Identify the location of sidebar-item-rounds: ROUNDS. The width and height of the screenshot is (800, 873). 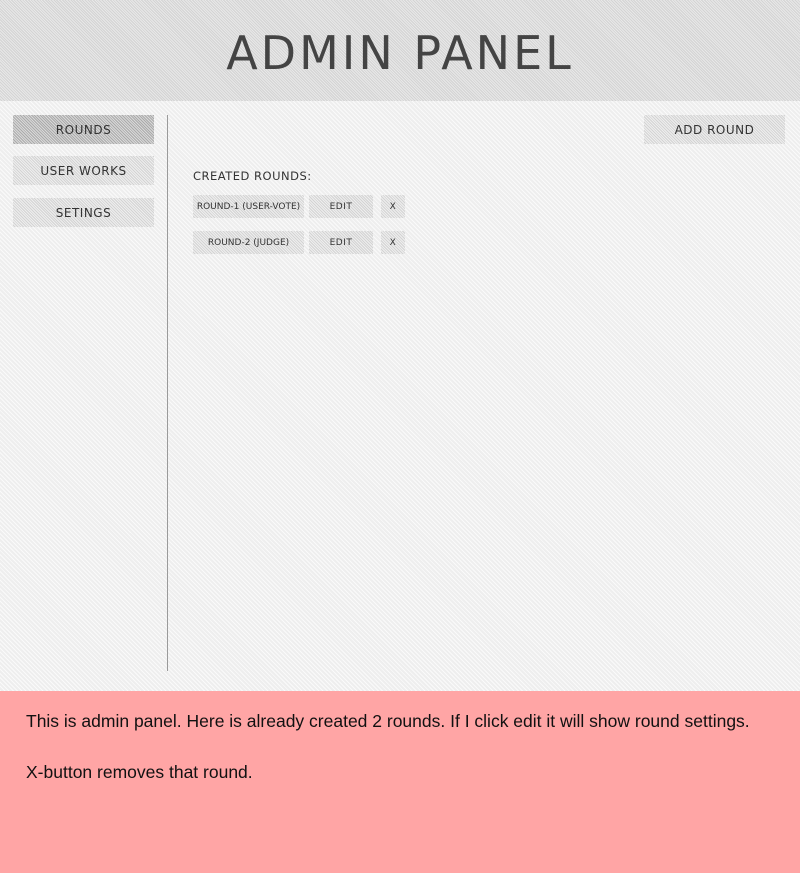
(83, 129).